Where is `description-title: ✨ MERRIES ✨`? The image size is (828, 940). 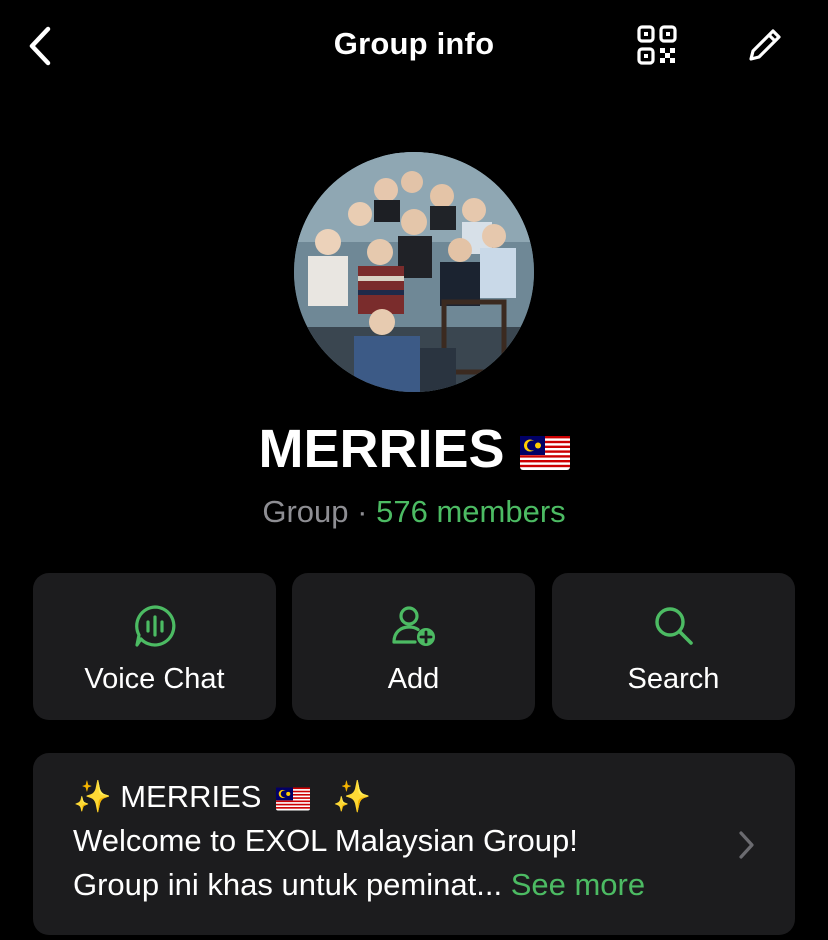
description-title: ✨ MERRIES ✨ is located at coordinates (403, 797).